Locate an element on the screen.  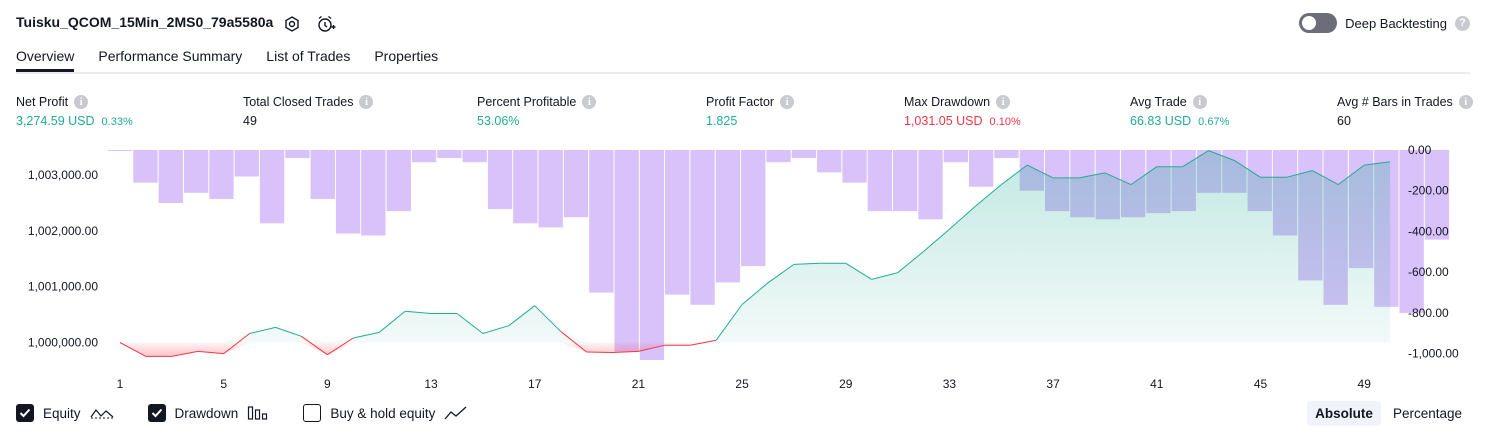
drawdown-bars-icon is located at coordinates (258, 413).